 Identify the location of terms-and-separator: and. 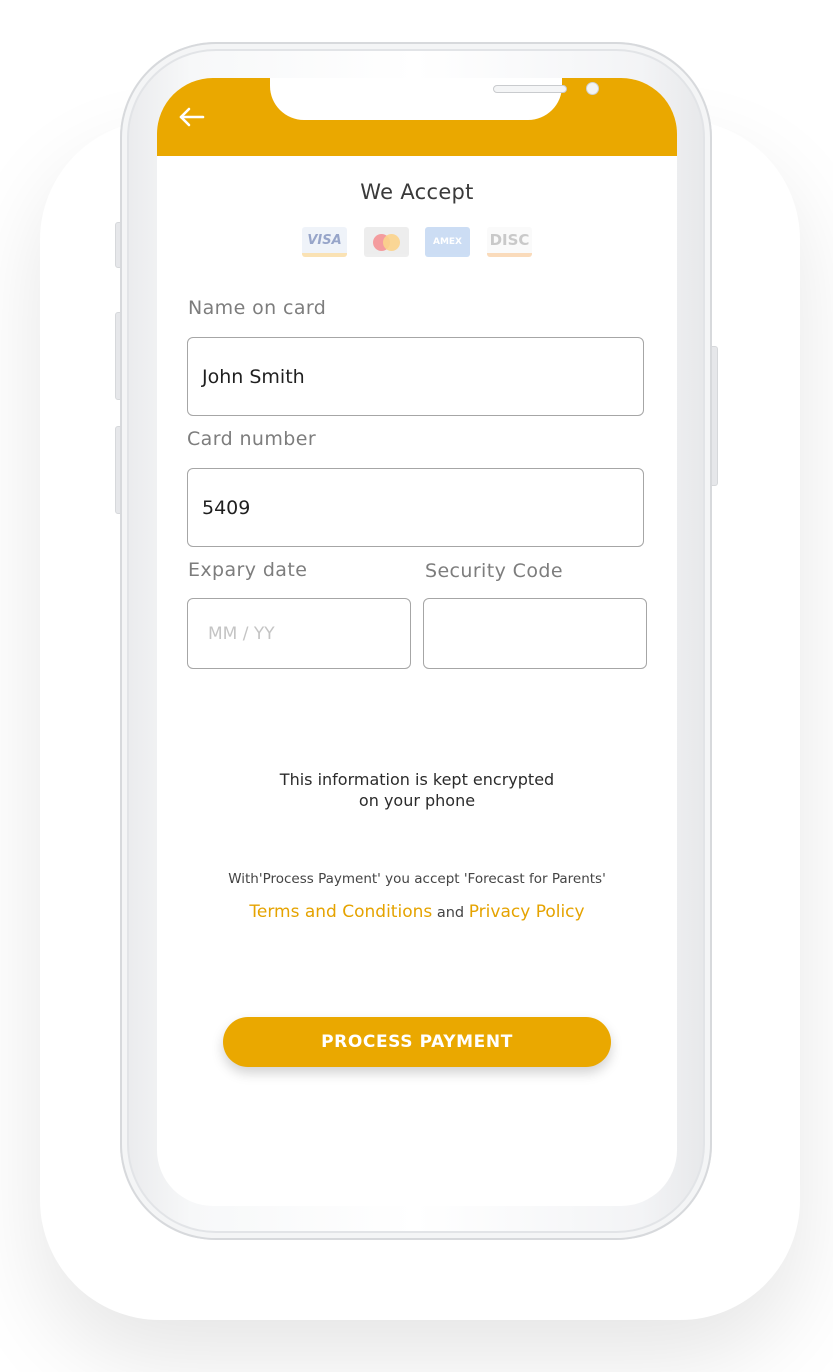
(450, 913).